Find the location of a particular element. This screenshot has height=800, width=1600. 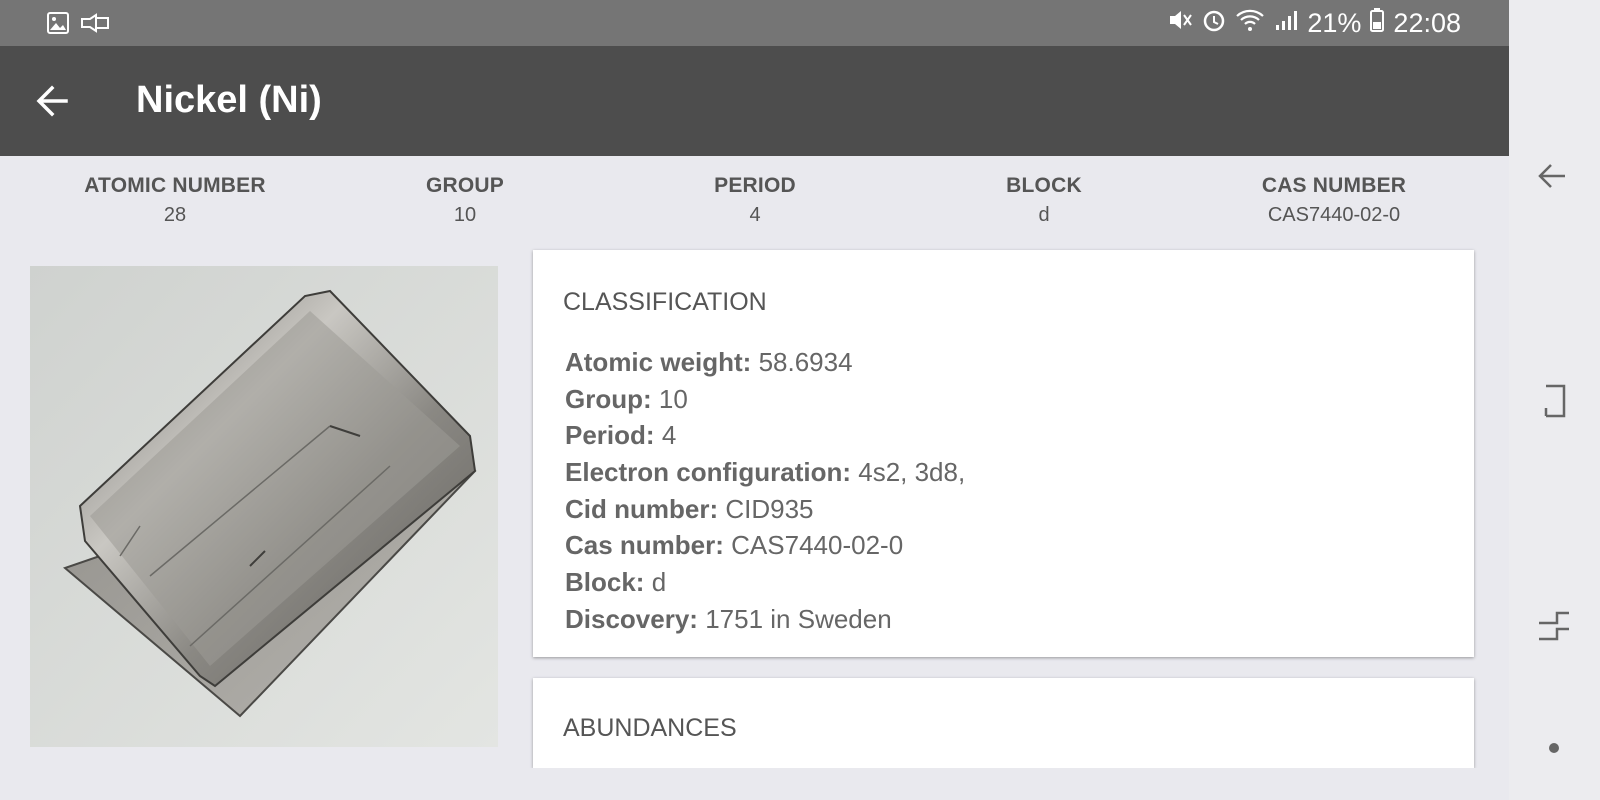

list-item: Block: d is located at coordinates (765, 582).